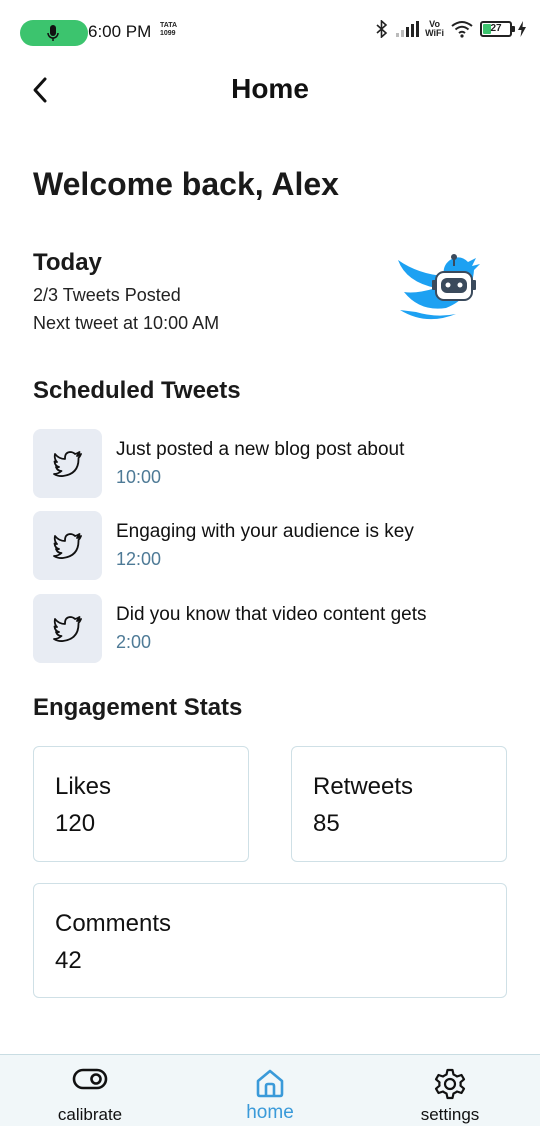 Image resolution: width=540 pixels, height=1126 pixels. I want to click on vowifi-bottom-text: WiFi, so click(434, 33).